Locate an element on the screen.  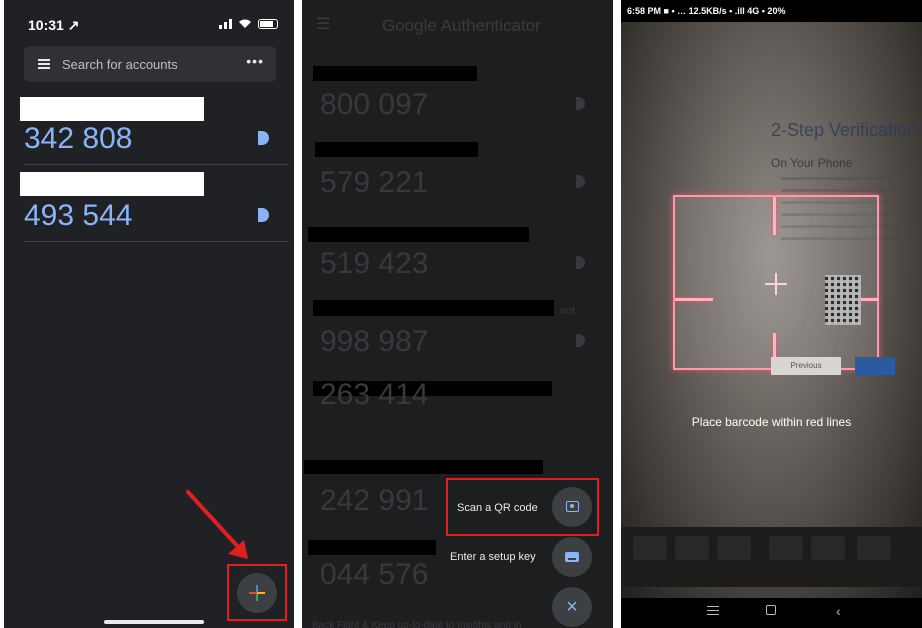
account-code: 998 987 is located at coordinates (374, 341).